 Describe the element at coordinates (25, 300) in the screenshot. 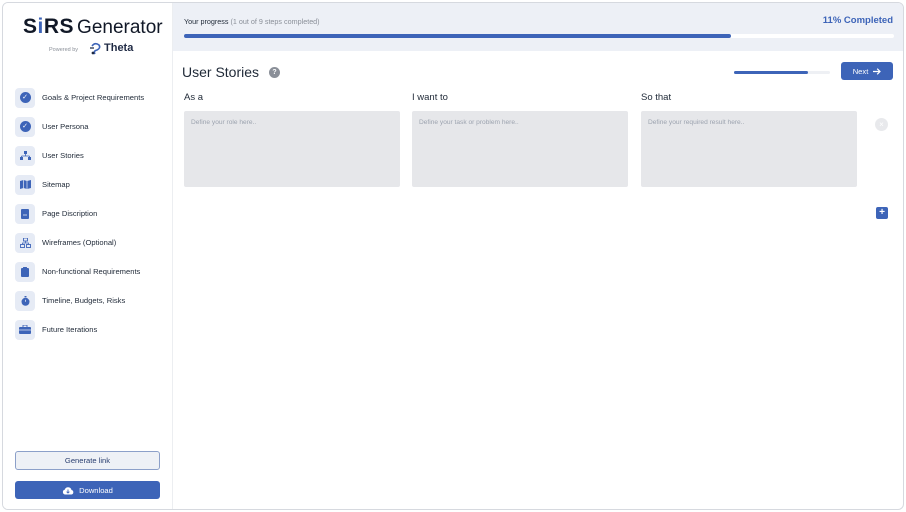

I see `stopwatch-icon` at that location.